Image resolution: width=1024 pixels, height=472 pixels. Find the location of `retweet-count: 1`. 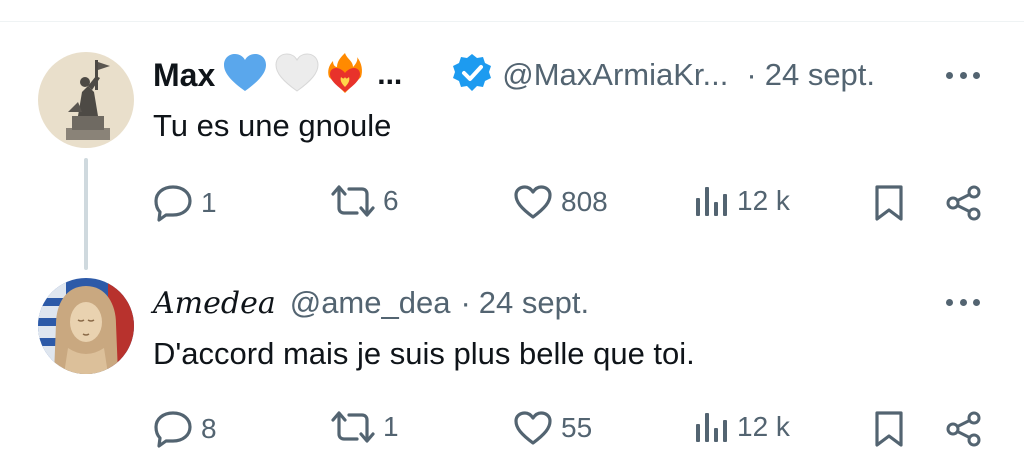

retweet-count: 1 is located at coordinates (391, 426).